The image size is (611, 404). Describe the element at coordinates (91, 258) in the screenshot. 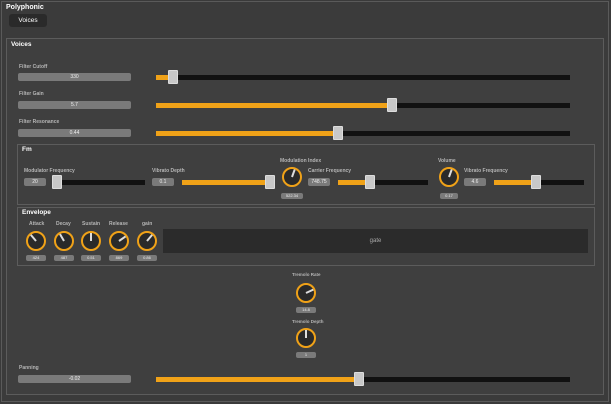

I see `sustain-value: 0.51` at that location.